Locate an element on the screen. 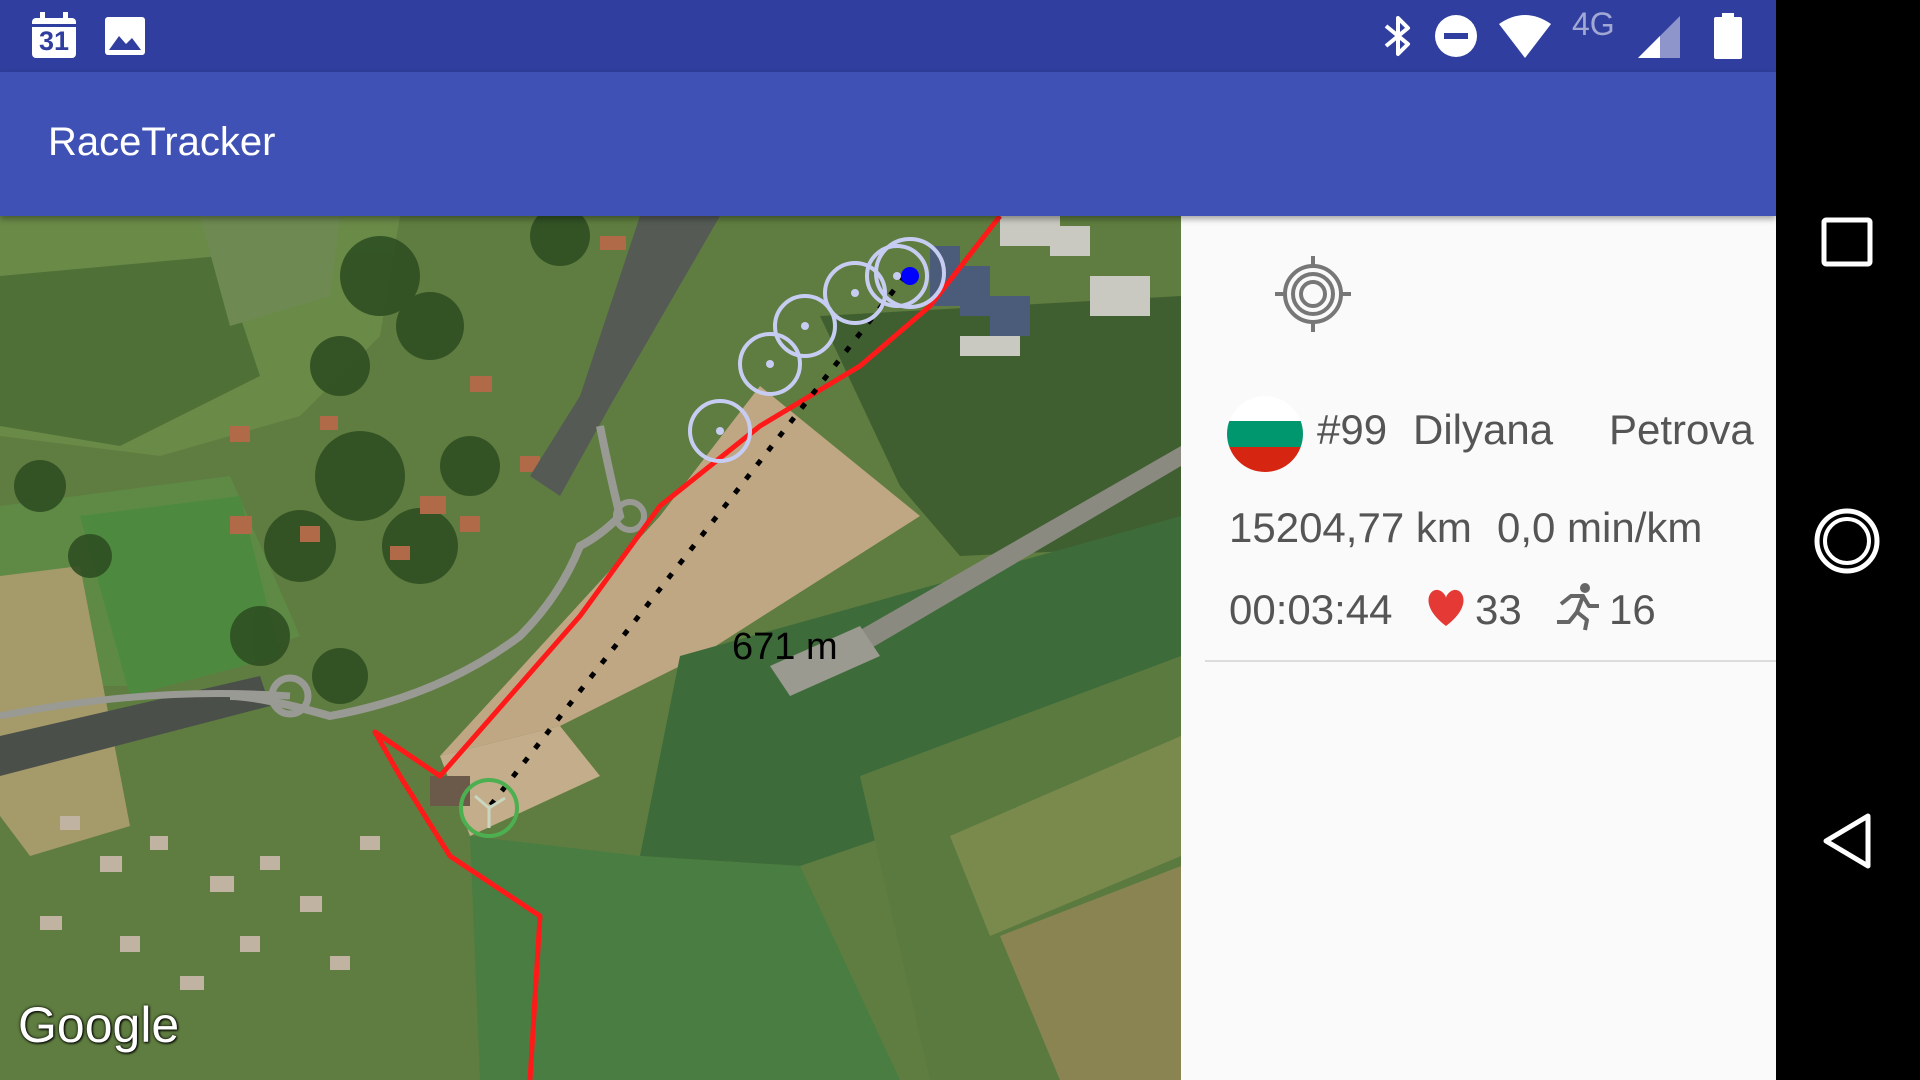 This screenshot has height=1080, width=1920. google-logo: Google is located at coordinates (99, 1025).